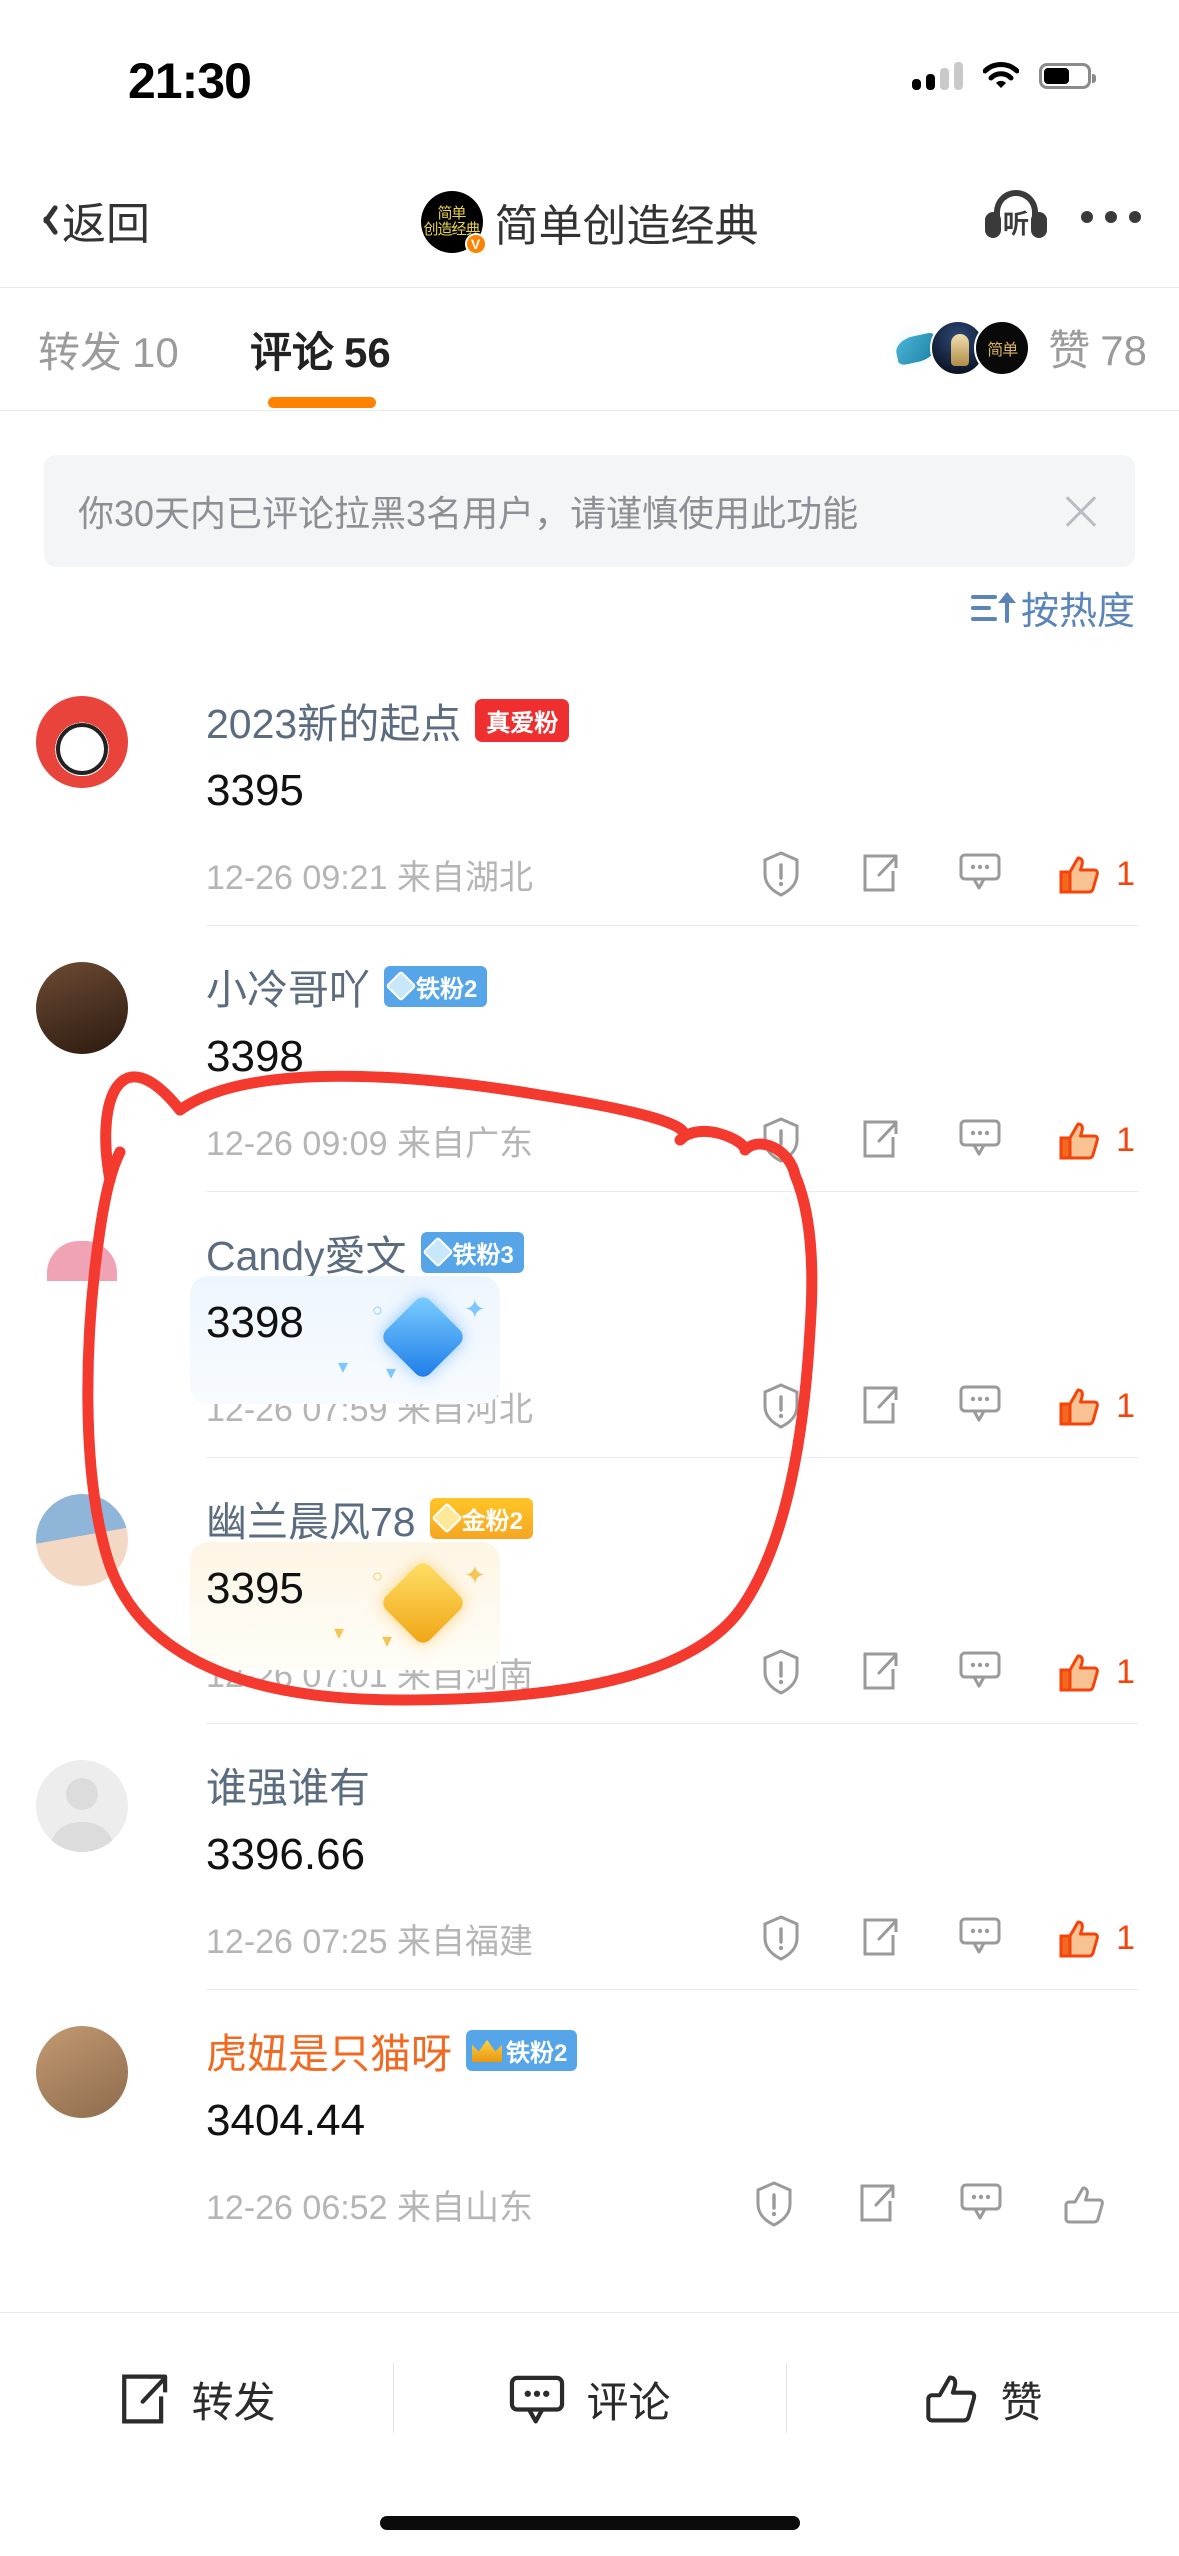 This screenshot has width=1179, height=2556. What do you see at coordinates (255, 790) in the screenshot?
I see `comment-text: 3395` at bounding box center [255, 790].